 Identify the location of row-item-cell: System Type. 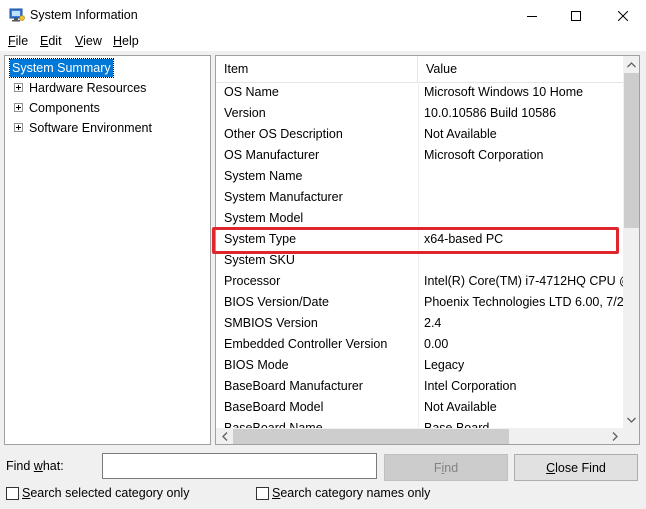
(260, 239).